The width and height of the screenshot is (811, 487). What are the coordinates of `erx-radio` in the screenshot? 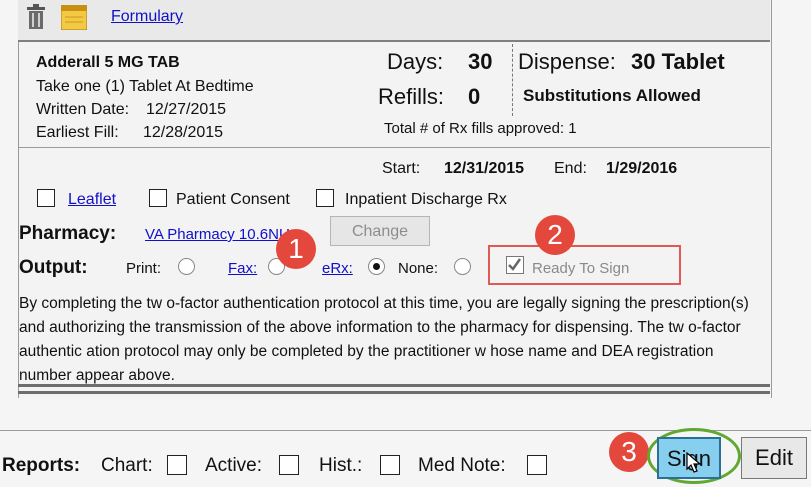 It's located at (376, 266).